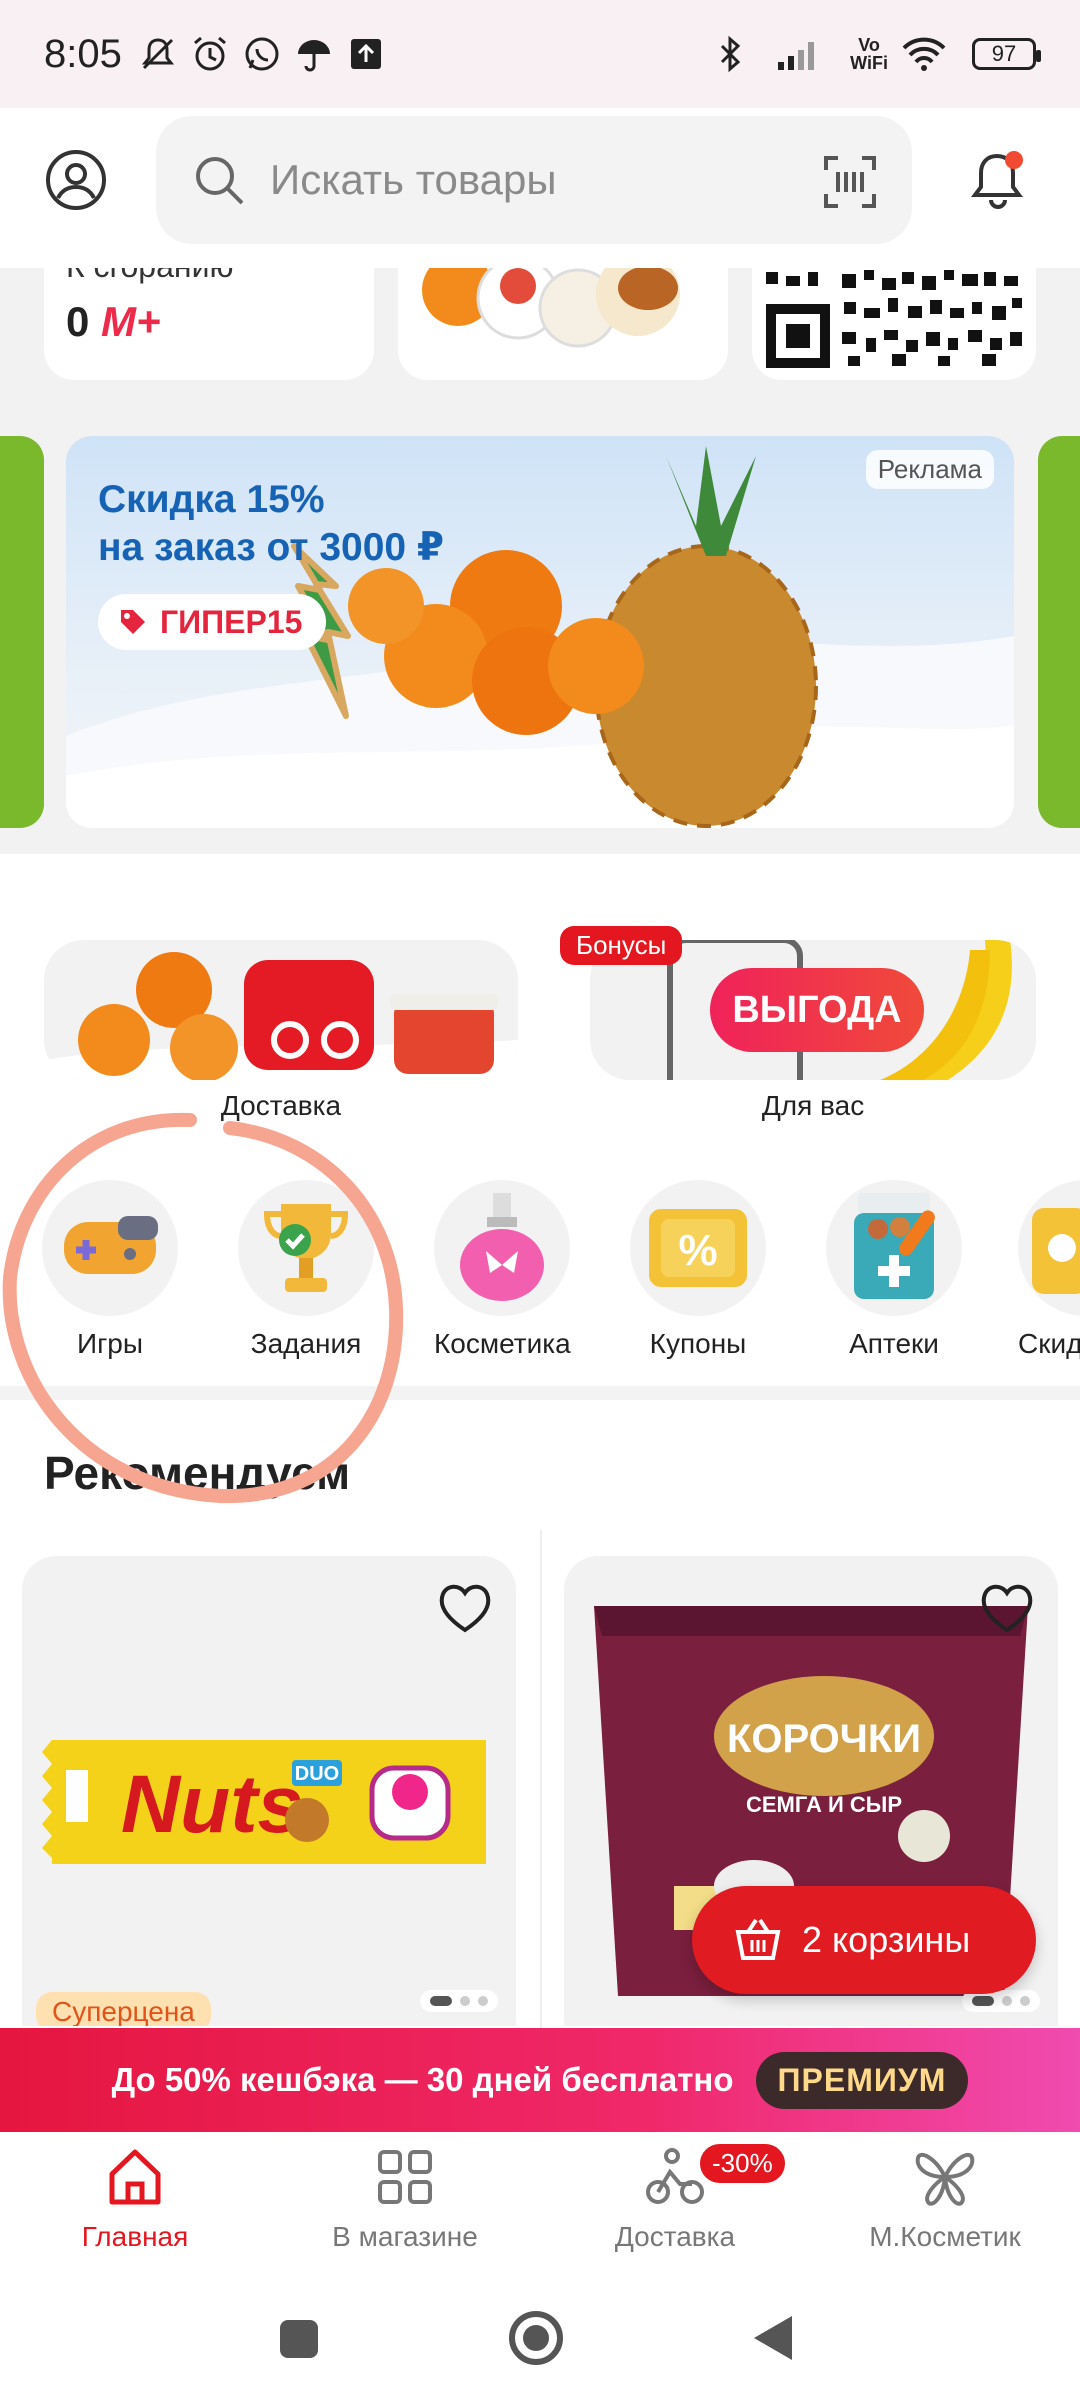 The image size is (1080, 2400). Describe the element at coordinates (886, 1939) in the screenshot. I see `basket-label: 2 корзины` at that location.